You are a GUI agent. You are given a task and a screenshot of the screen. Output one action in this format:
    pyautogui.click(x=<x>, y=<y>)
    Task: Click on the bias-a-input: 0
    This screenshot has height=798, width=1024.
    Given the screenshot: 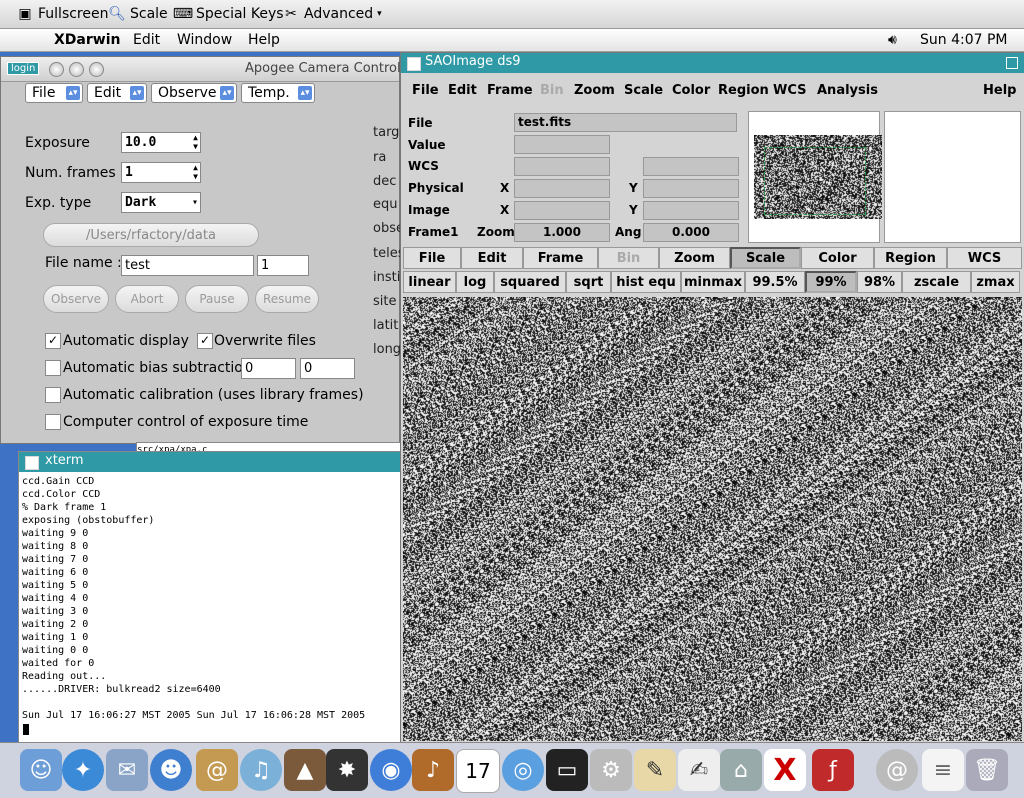 What is the action you would take?
    pyautogui.click(x=268, y=368)
    